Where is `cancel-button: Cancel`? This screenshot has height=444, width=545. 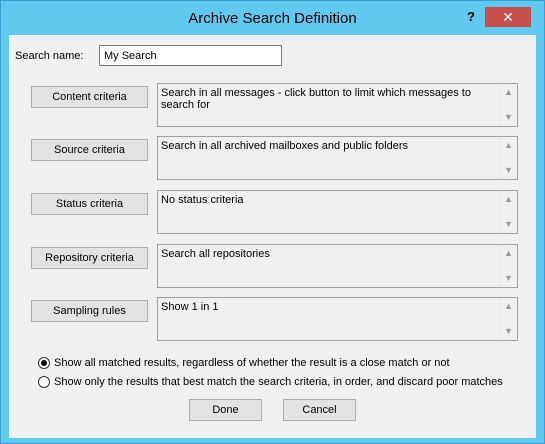
cancel-button: Cancel is located at coordinates (319, 410).